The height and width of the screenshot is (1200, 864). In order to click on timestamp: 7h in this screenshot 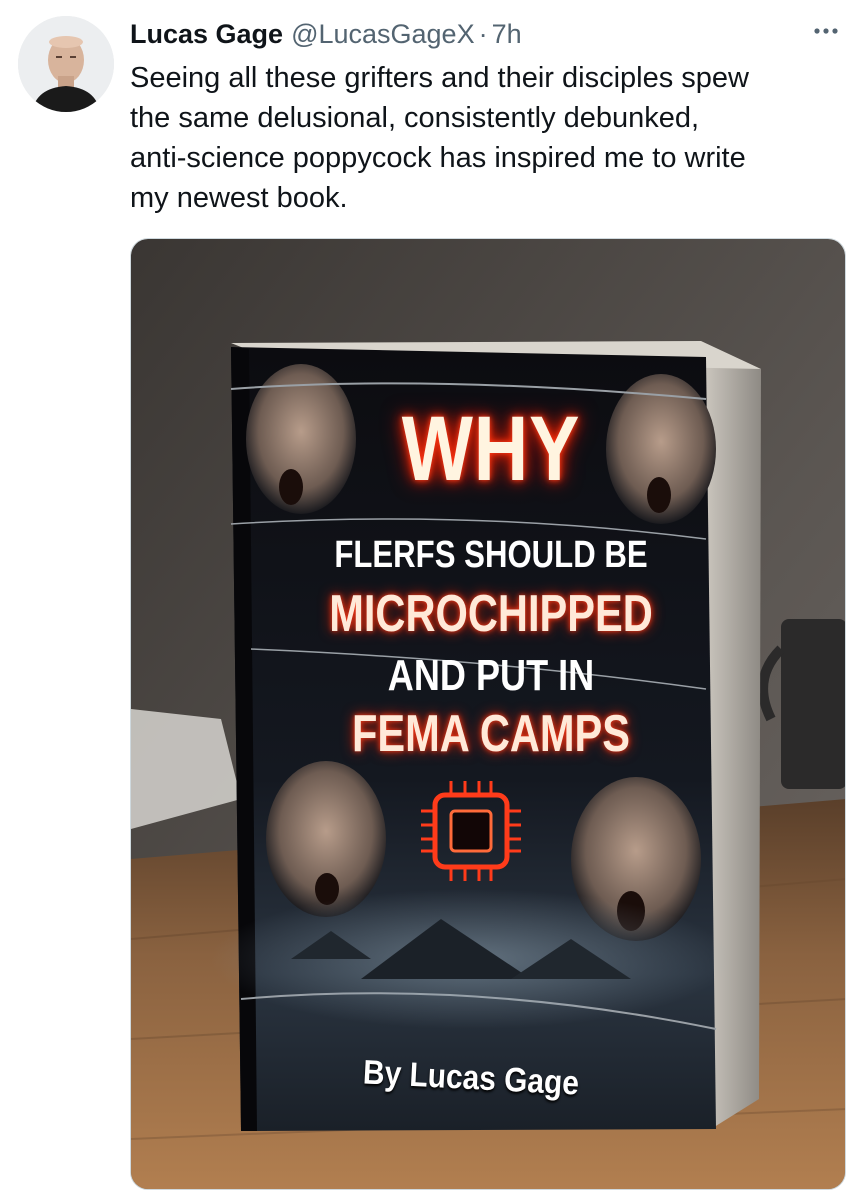, I will do `click(507, 34)`.